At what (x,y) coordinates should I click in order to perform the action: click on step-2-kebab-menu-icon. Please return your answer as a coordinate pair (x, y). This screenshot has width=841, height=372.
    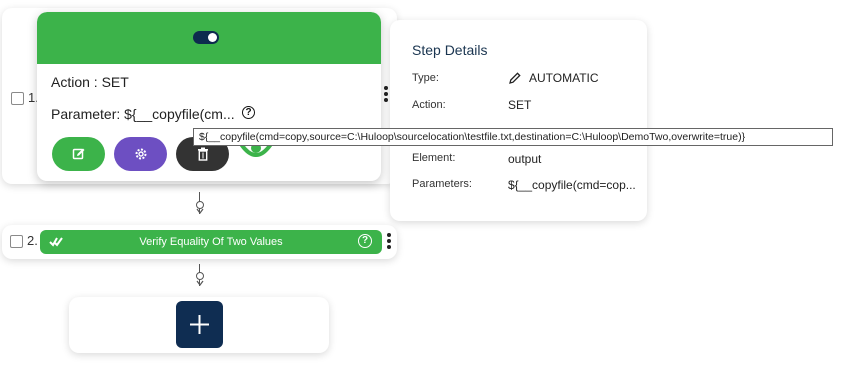
    Looking at the image, I should click on (389, 241).